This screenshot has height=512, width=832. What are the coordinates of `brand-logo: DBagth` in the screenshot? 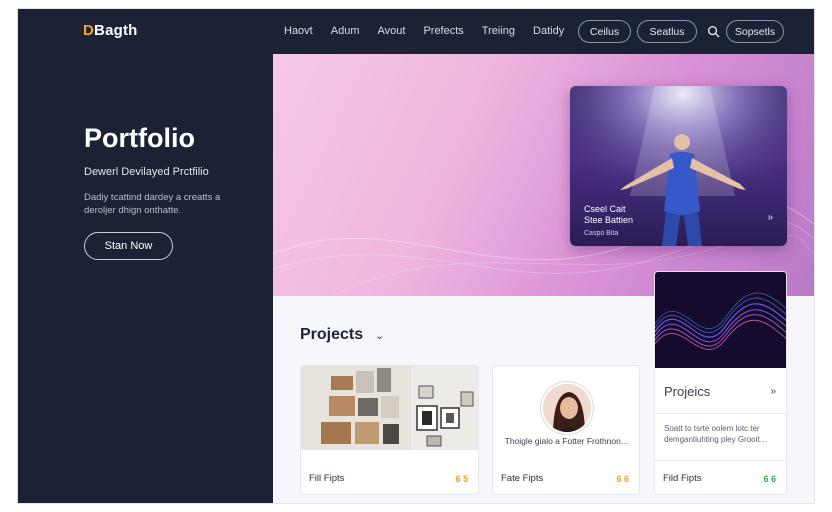 It's located at (110, 30).